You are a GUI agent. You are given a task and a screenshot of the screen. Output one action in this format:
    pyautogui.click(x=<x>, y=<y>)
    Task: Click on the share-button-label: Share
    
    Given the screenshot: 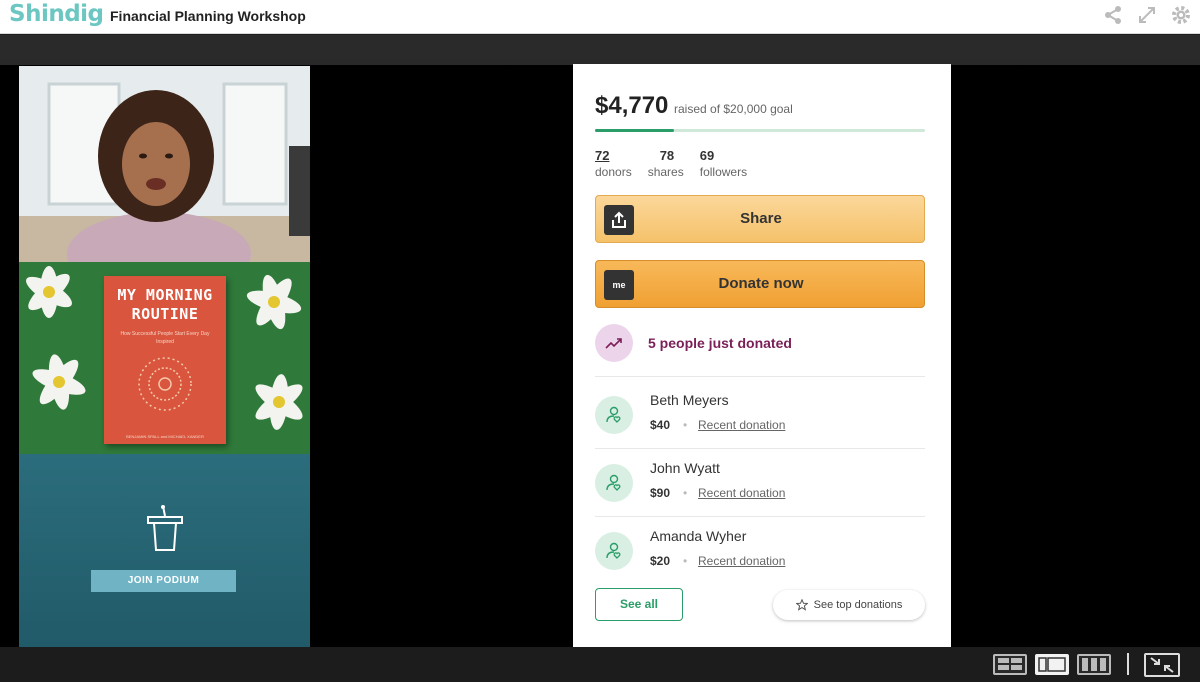 What is the action you would take?
    pyautogui.click(x=761, y=218)
    